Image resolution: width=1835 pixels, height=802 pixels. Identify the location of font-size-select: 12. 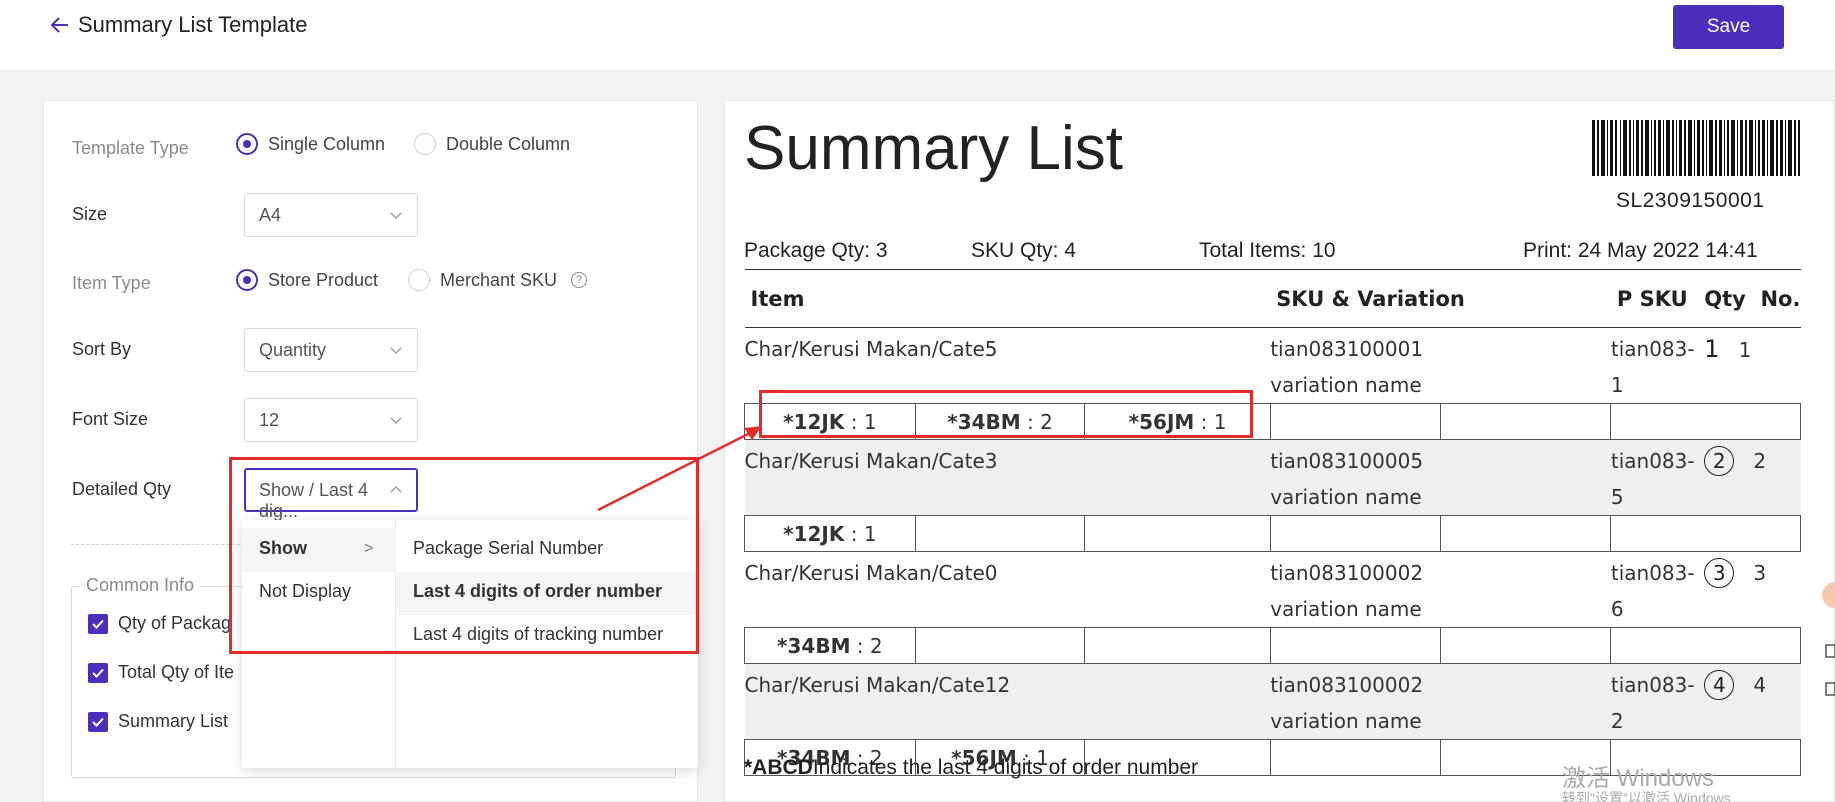
(331, 420).